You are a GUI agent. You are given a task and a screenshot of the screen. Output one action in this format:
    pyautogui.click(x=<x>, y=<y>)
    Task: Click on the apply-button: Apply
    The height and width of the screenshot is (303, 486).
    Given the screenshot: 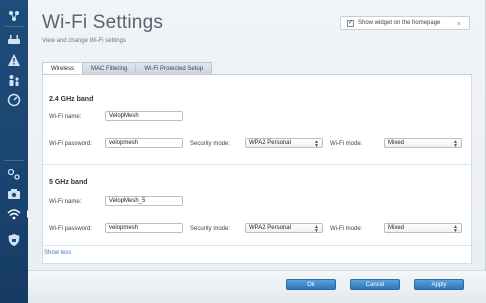 What is the action you would take?
    pyautogui.click(x=439, y=284)
    